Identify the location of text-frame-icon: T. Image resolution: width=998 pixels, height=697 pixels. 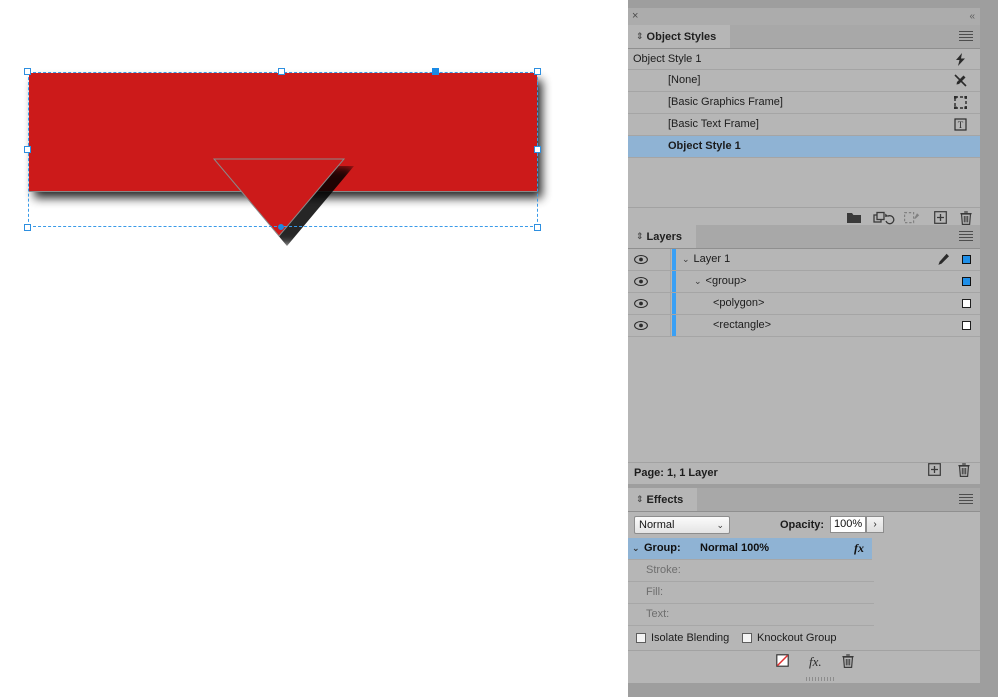
(960, 124).